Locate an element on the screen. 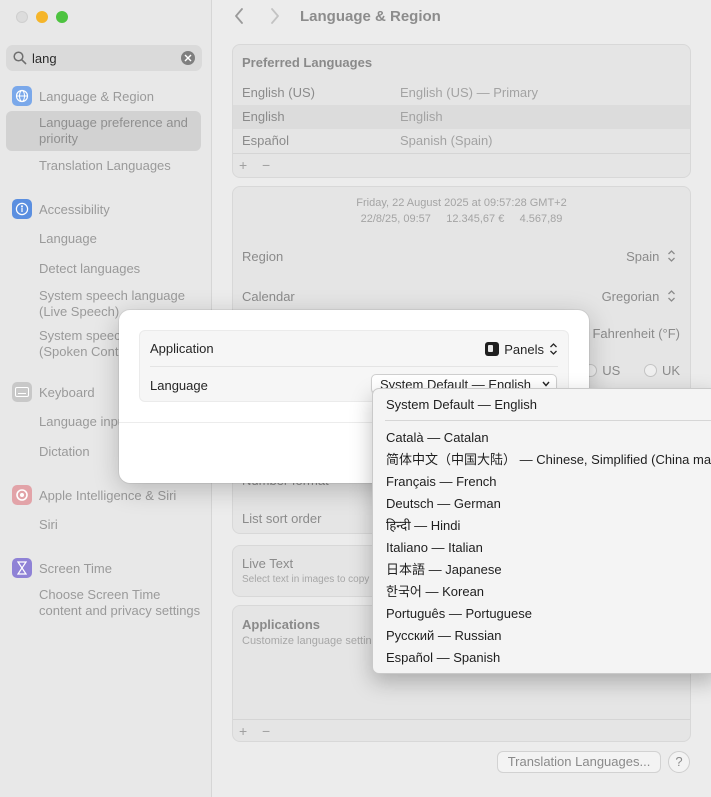 Image resolution: width=711 pixels, height=797 pixels. help-button: ? is located at coordinates (679, 762).